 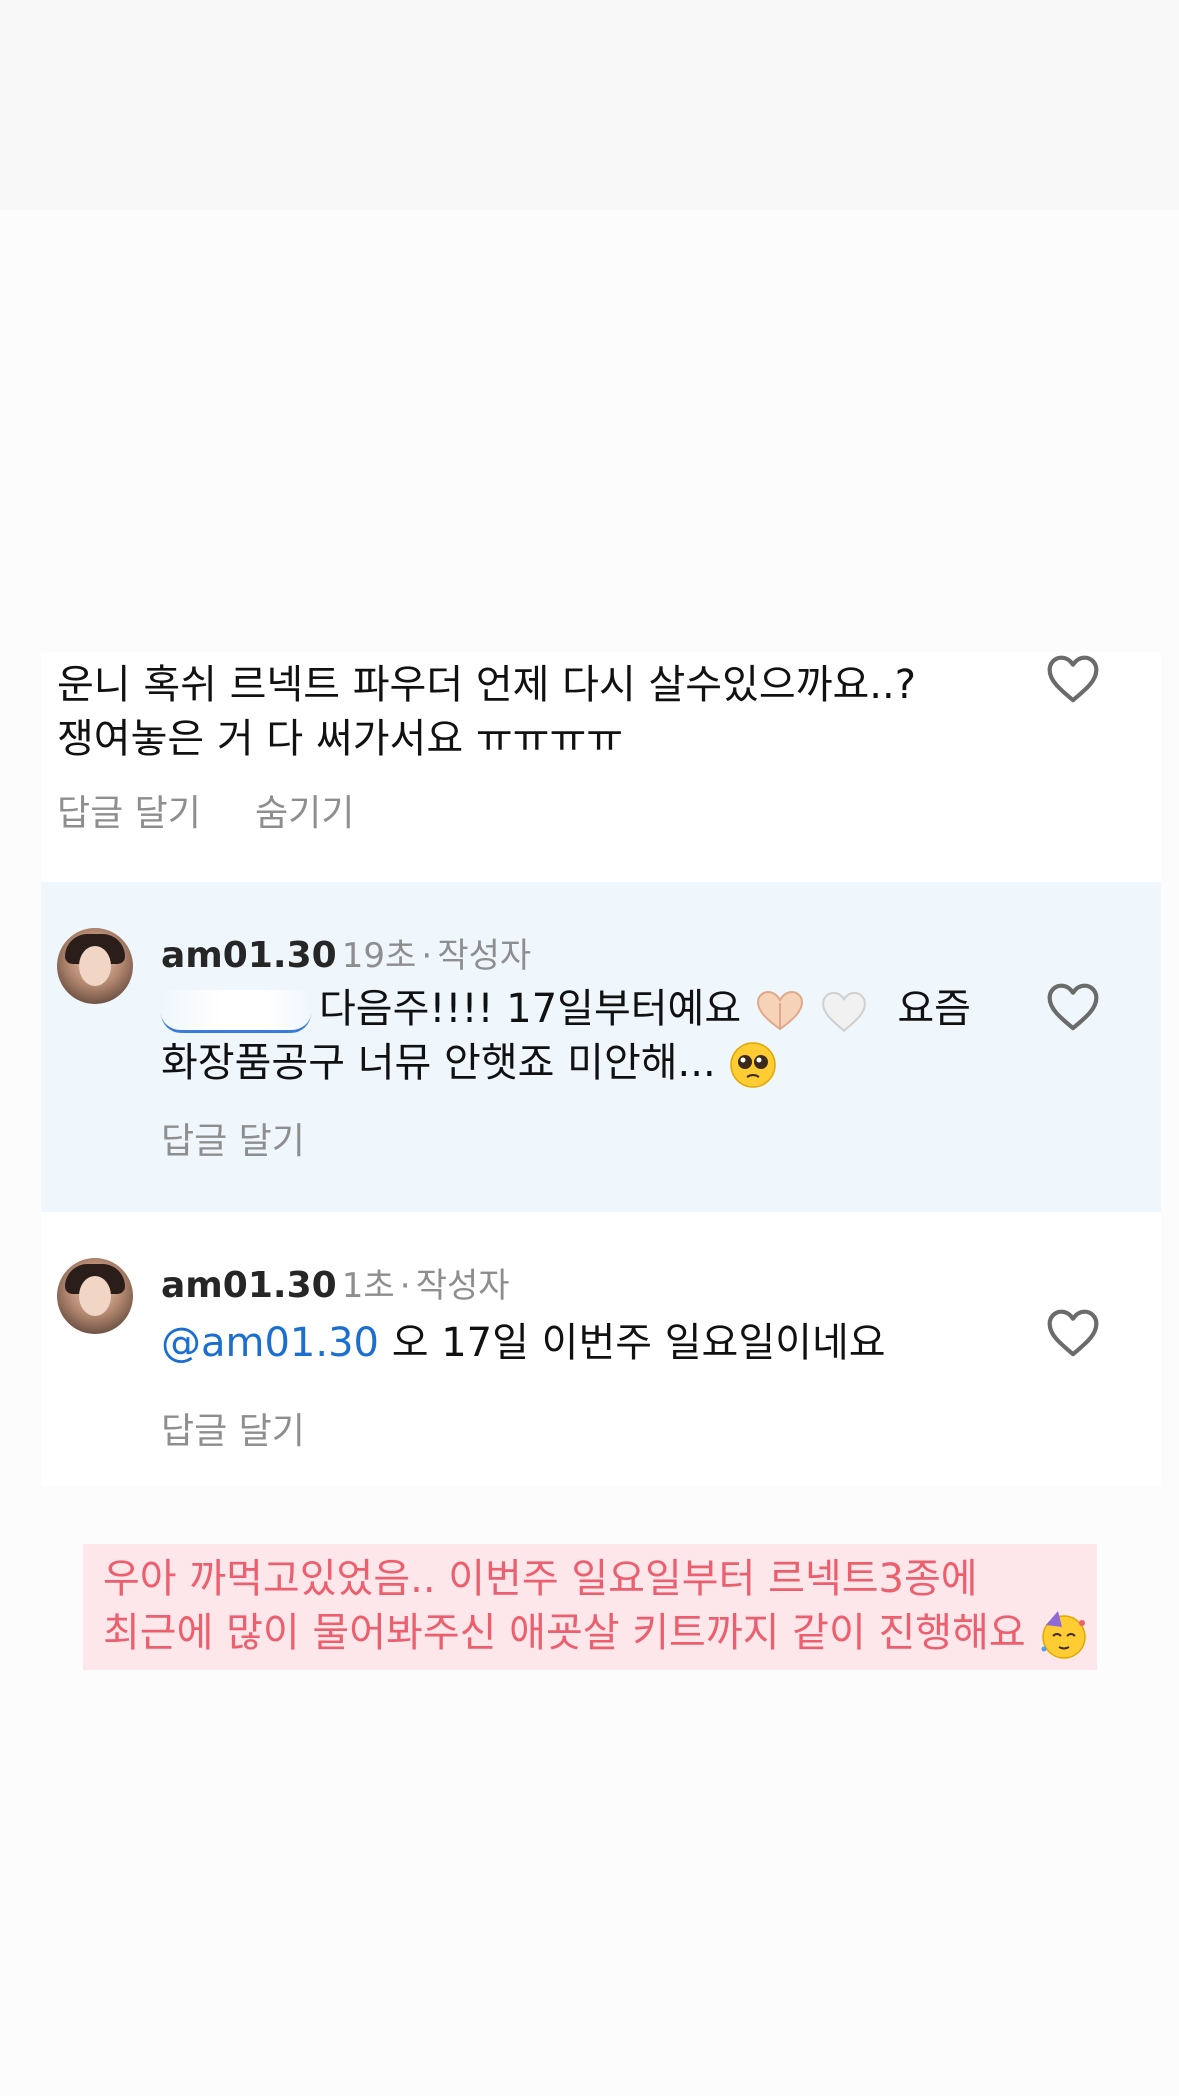 What do you see at coordinates (564, 1633) in the screenshot?
I see `caption-text-segment: 최근에 많이 물어봐주신 애굣살 키트까지 같이 진행해요` at bounding box center [564, 1633].